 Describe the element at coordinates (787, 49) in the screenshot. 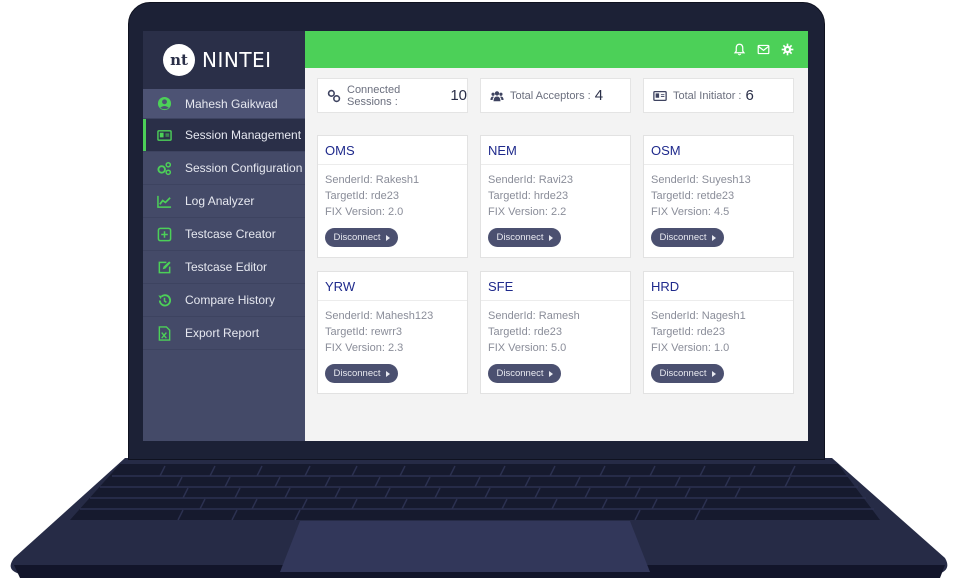

I see `gear-icon` at that location.